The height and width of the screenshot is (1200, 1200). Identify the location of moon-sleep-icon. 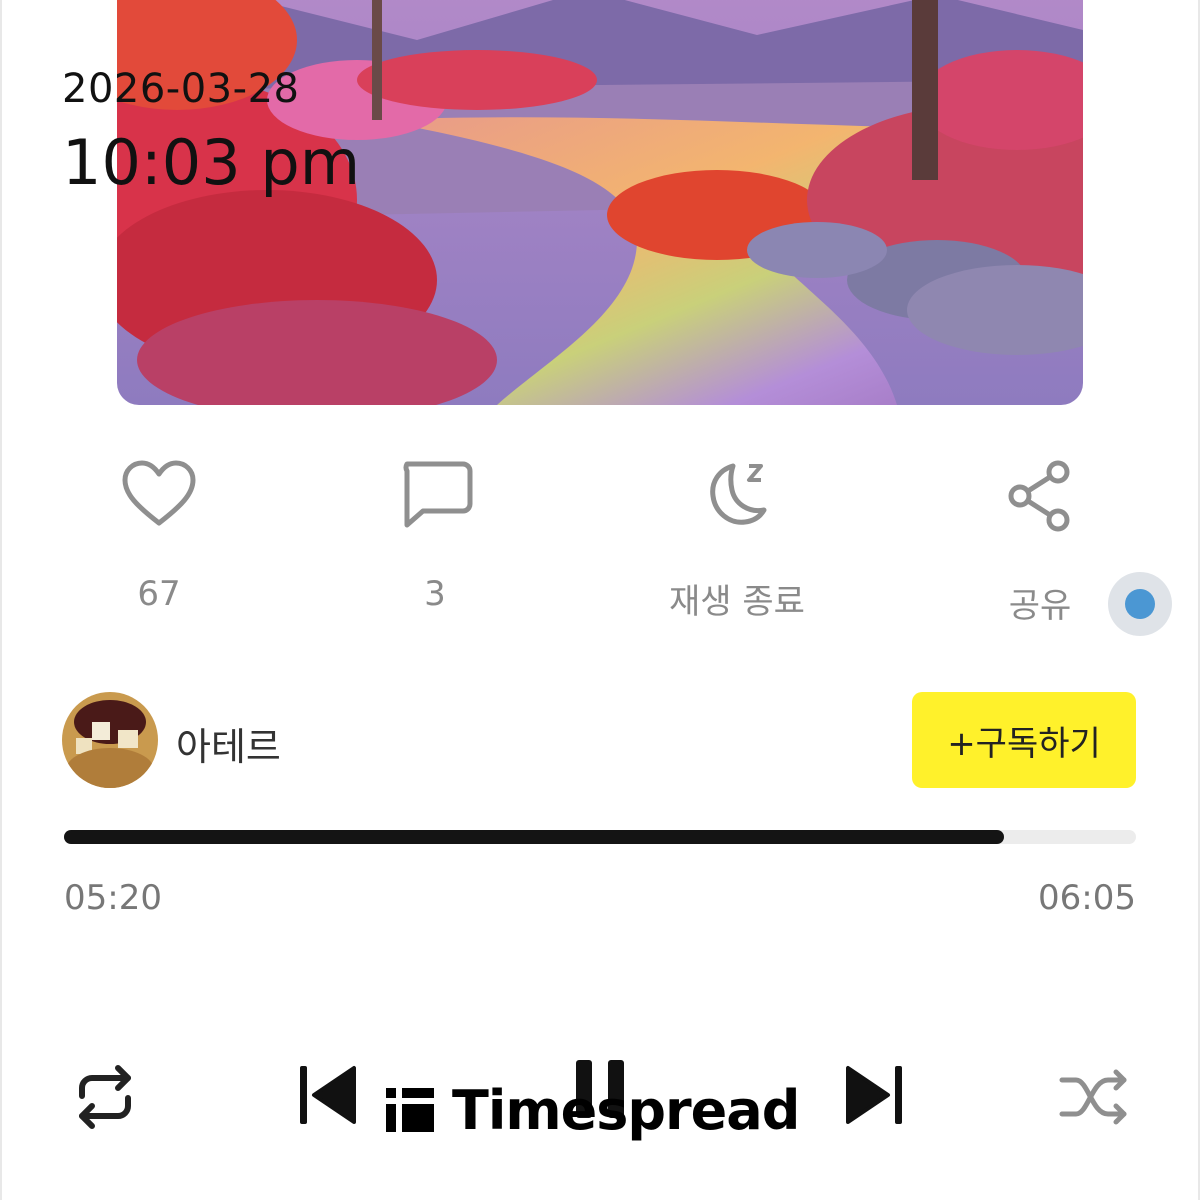
(738, 494).